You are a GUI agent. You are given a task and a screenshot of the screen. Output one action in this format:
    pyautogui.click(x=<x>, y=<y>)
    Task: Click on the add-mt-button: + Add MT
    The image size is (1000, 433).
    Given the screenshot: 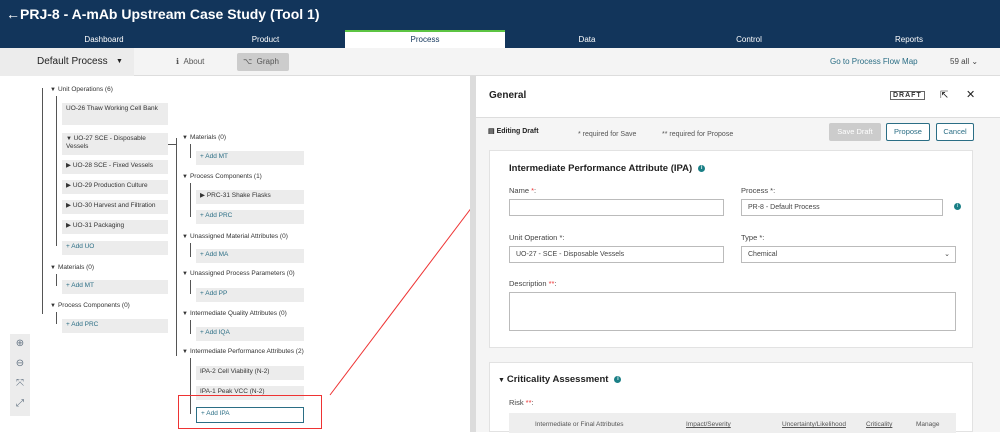 What is the action you would take?
    pyautogui.click(x=115, y=287)
    